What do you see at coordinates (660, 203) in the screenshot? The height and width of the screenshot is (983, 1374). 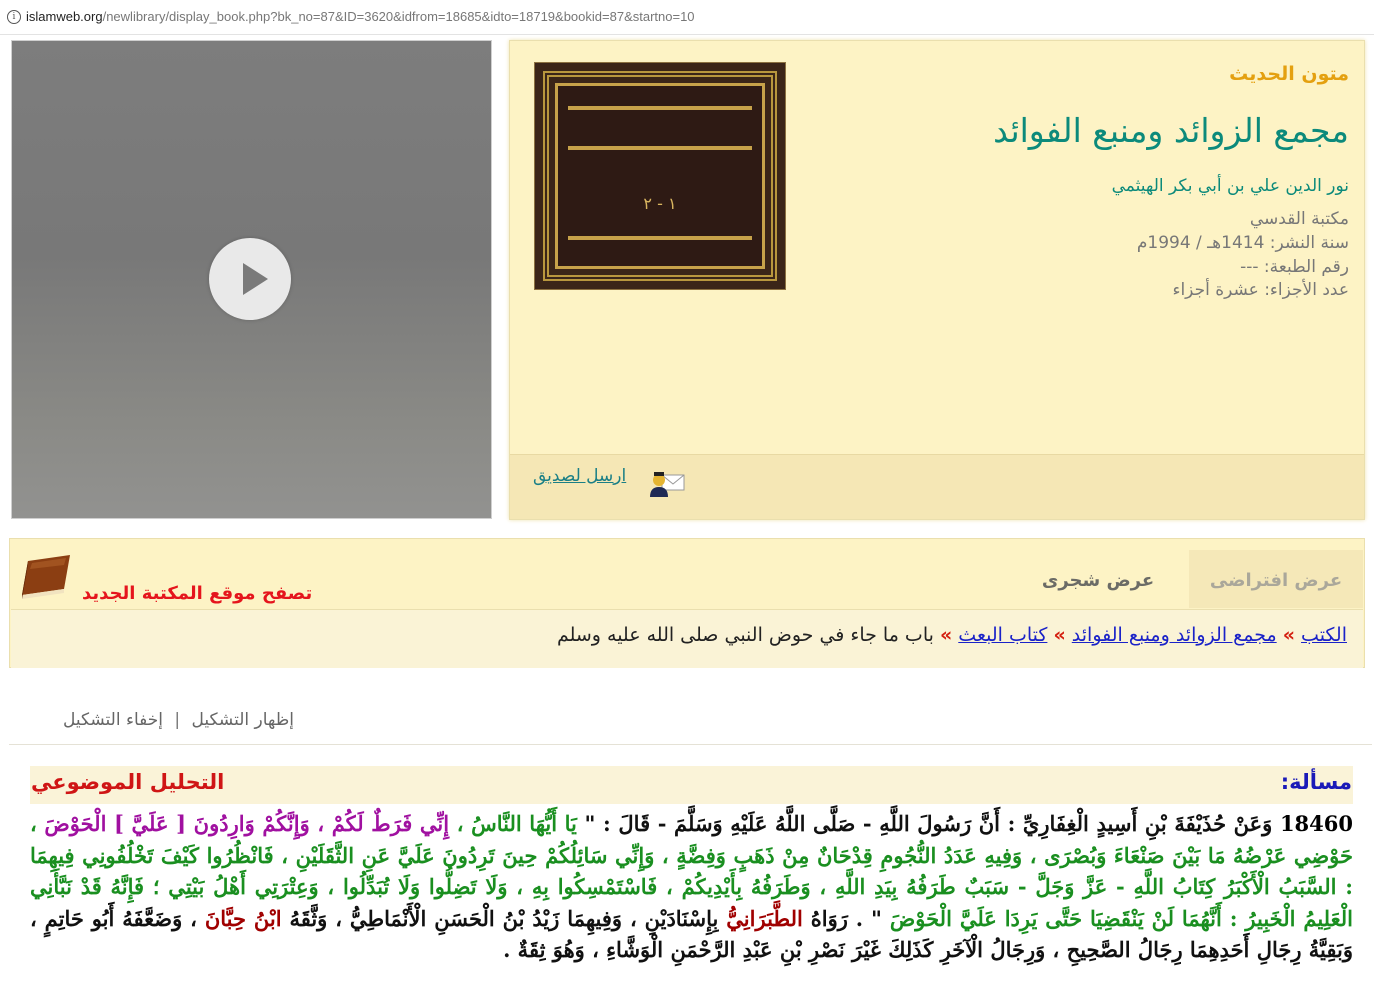 I see `cover-volume: ١ - ٢` at bounding box center [660, 203].